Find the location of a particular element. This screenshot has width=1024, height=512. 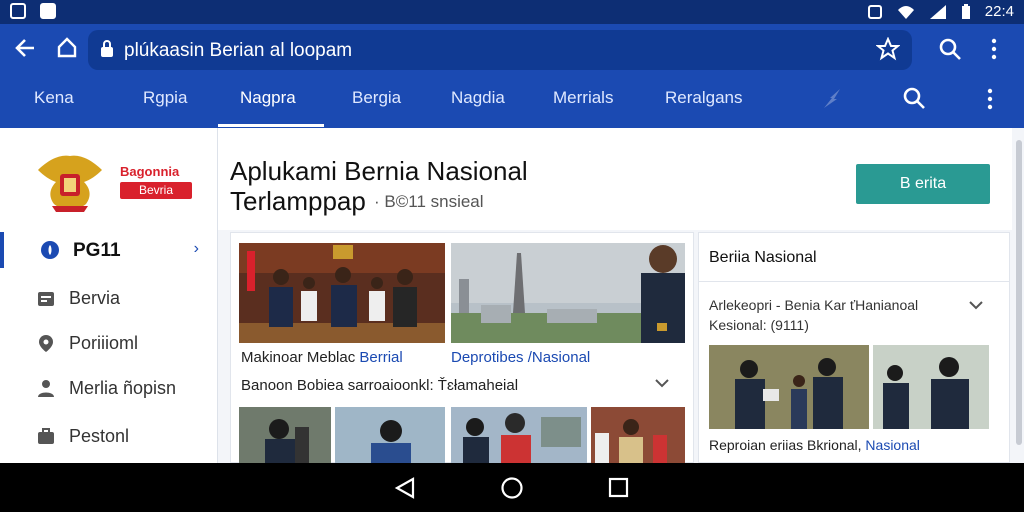

sidebar-item-pestonl: Pestonl is located at coordinates (108, 436).